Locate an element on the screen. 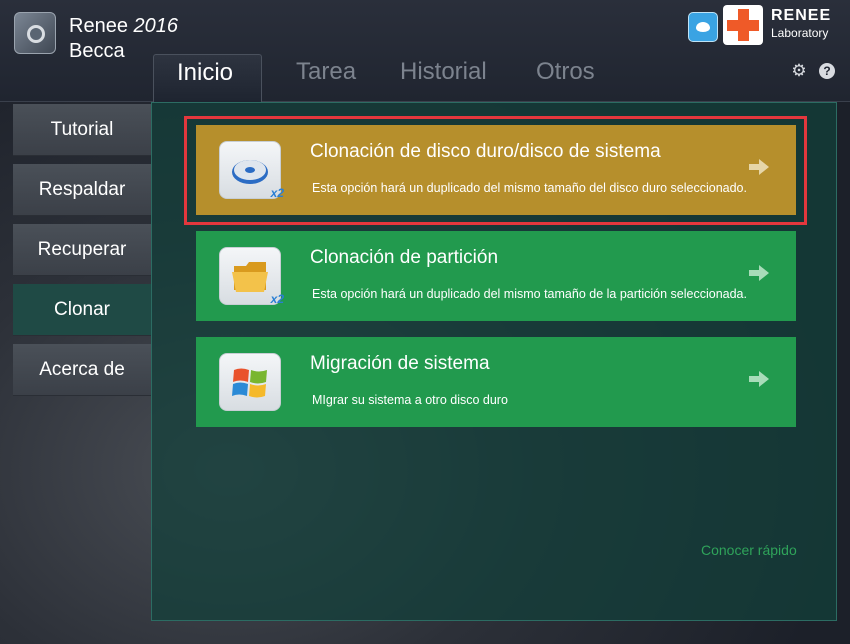  sidebar-item-recuperar: Recuperar is located at coordinates (82, 250).